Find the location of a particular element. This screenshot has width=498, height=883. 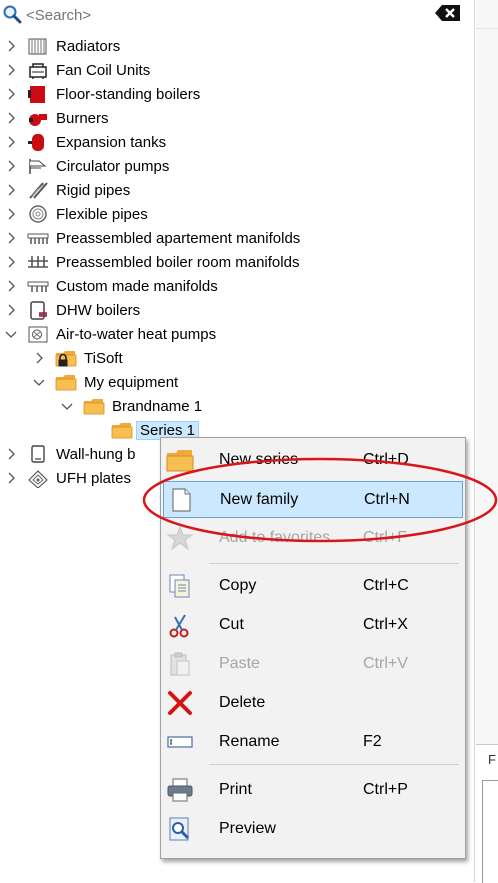

pane-divider is located at coordinates (474, 441).